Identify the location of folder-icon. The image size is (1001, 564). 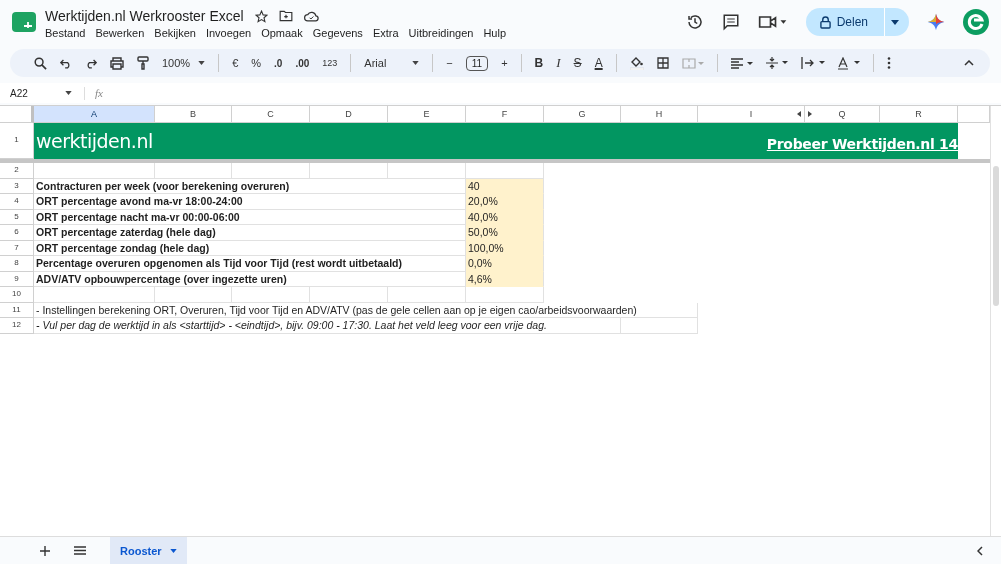
(285, 16).